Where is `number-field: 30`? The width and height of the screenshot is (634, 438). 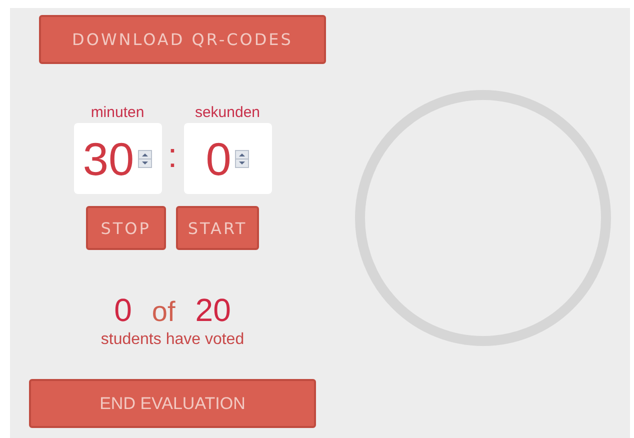 number-field: 30 is located at coordinates (118, 158).